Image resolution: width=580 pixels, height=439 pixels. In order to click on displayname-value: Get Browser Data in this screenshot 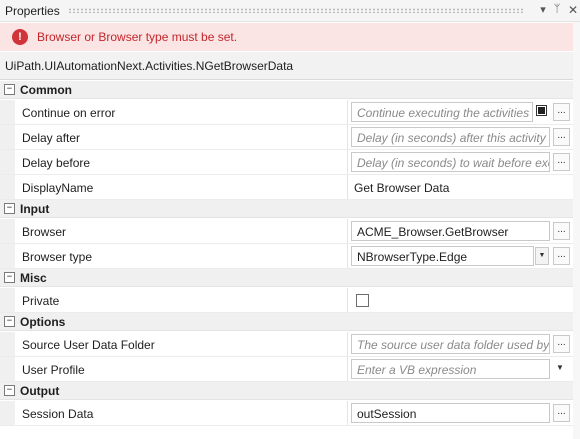, I will do `click(401, 188)`.